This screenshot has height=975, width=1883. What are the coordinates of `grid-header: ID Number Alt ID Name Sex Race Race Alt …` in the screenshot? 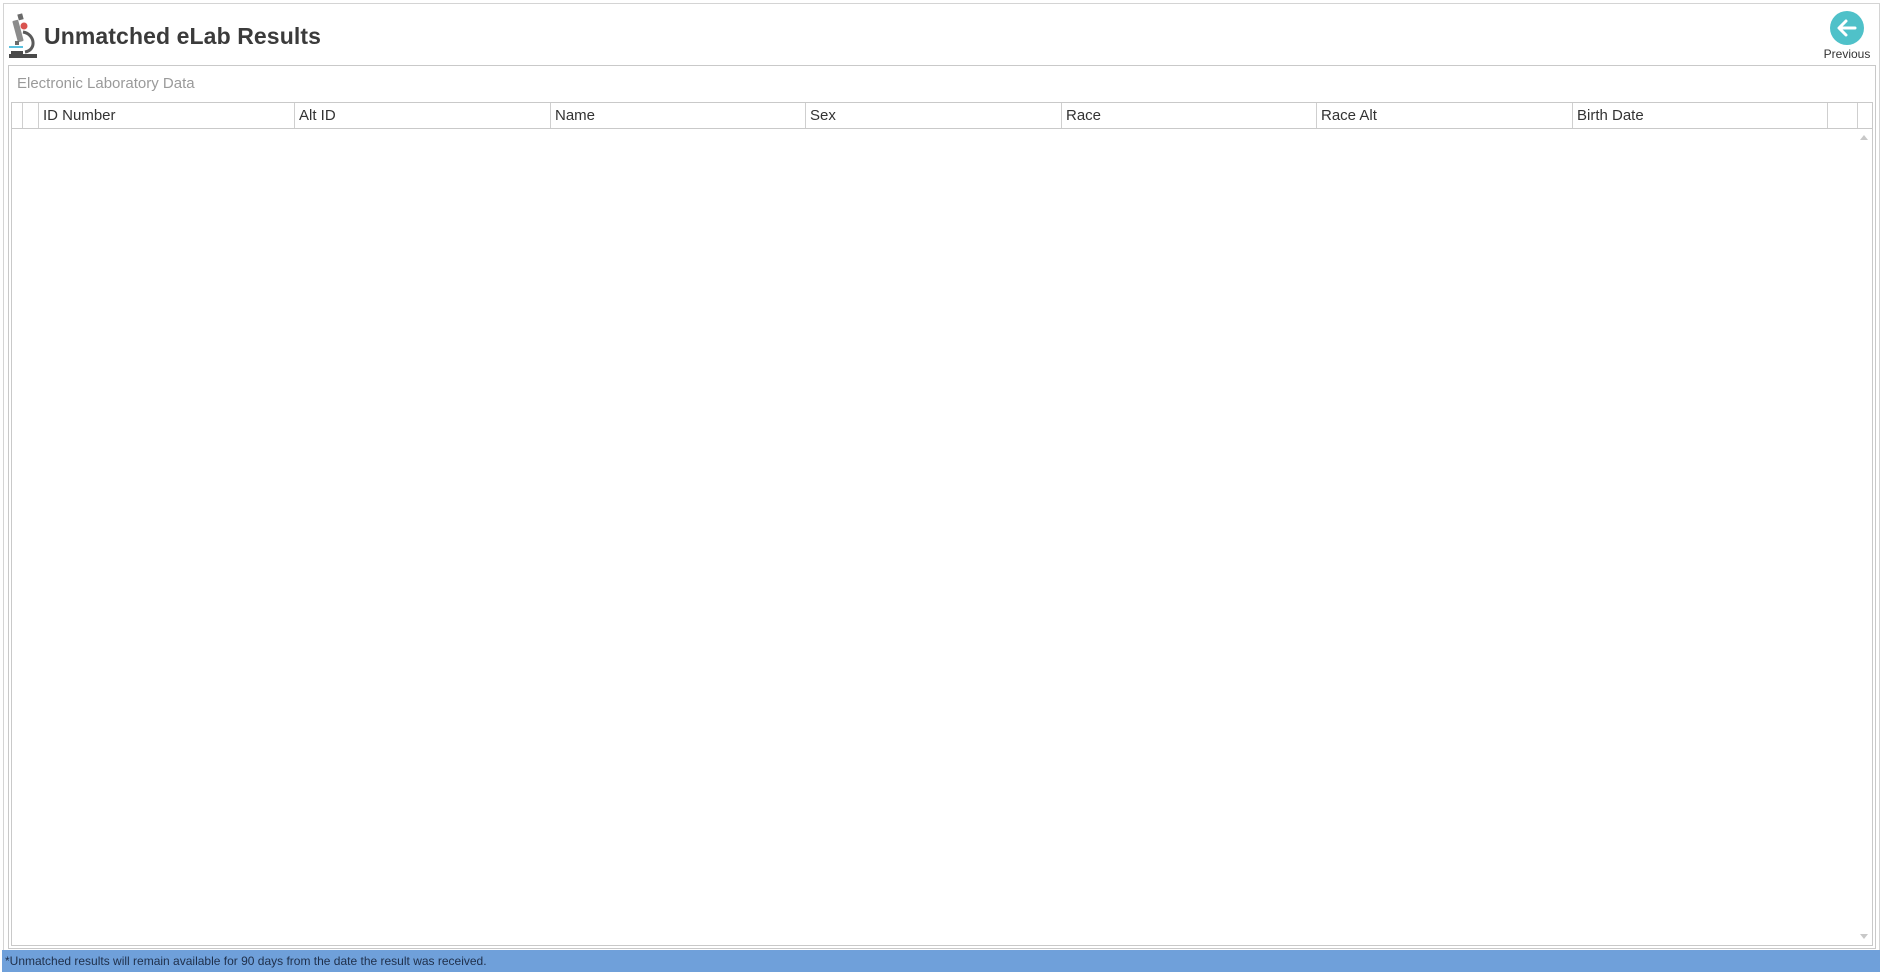 It's located at (942, 116).